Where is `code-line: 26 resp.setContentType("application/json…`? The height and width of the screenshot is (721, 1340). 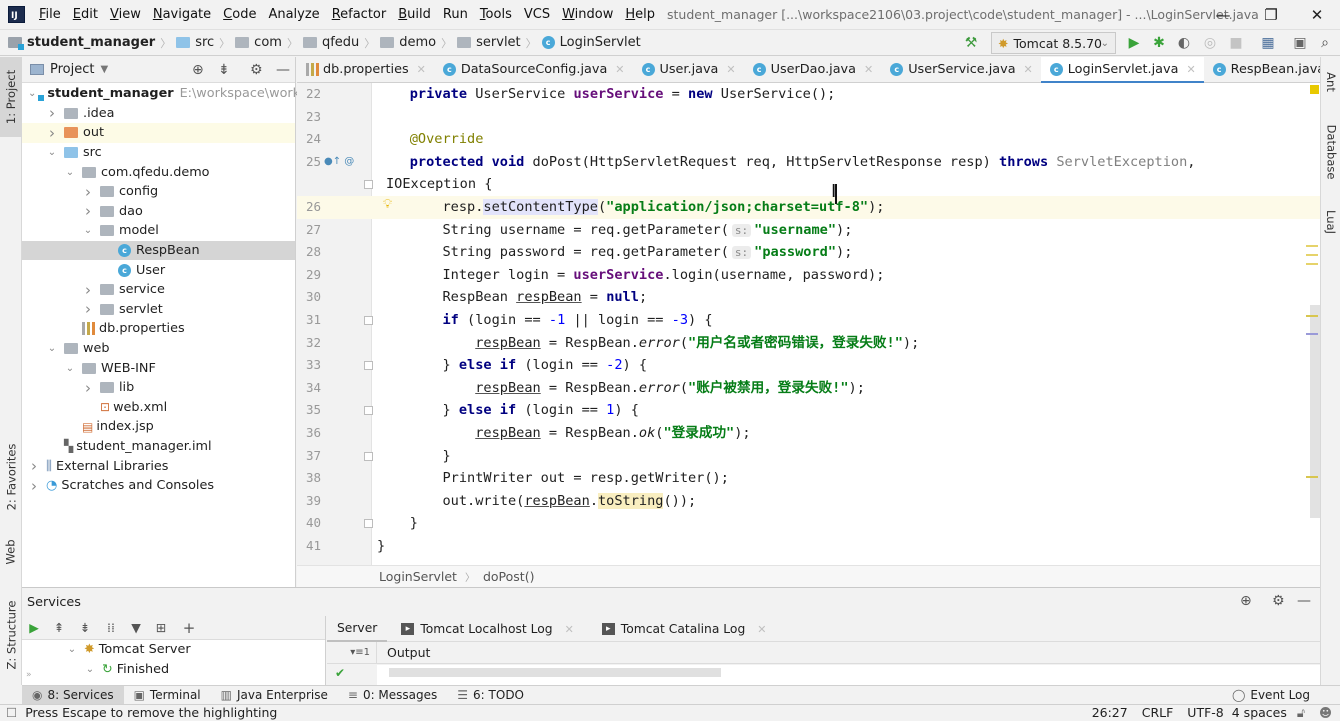
code-line: 26 resp.setContentType("application/json… is located at coordinates (808, 207).